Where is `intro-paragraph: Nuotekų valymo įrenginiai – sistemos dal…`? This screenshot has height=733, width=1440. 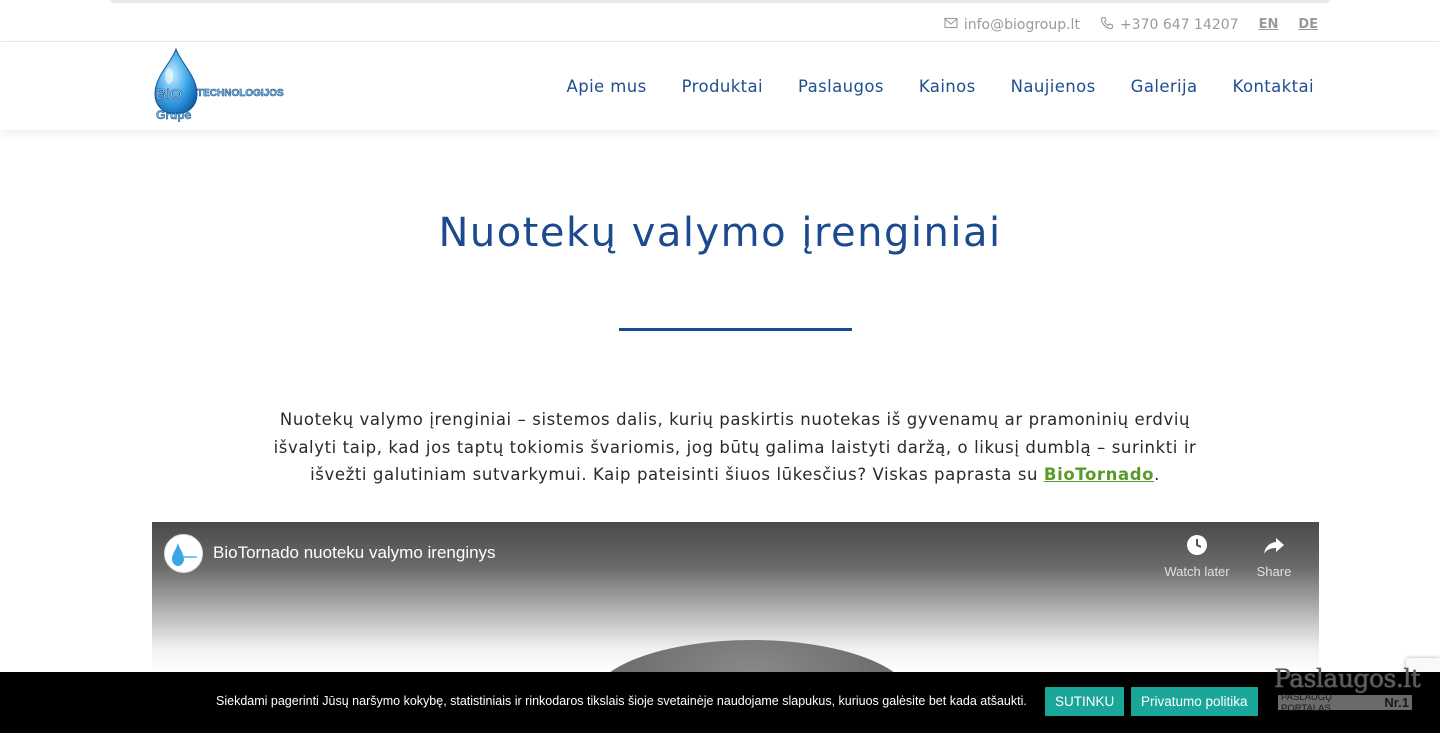
intro-paragraph: Nuotekų valymo įrenginiai – sistemos dal… is located at coordinates (735, 447).